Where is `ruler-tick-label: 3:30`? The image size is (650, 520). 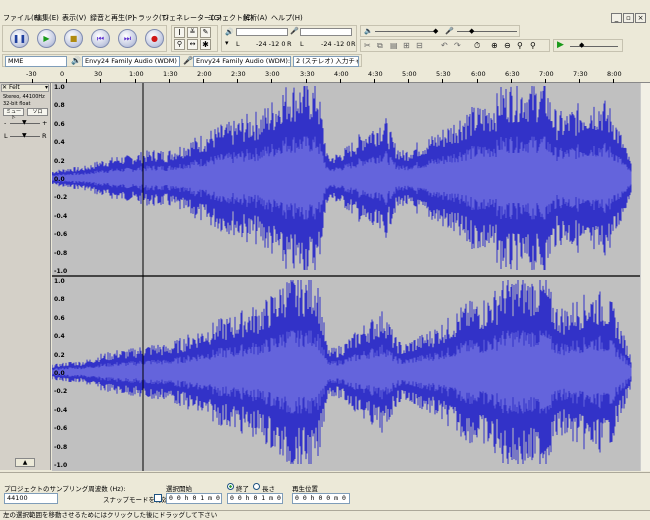 ruler-tick-label: 3:30 is located at coordinates (307, 74).